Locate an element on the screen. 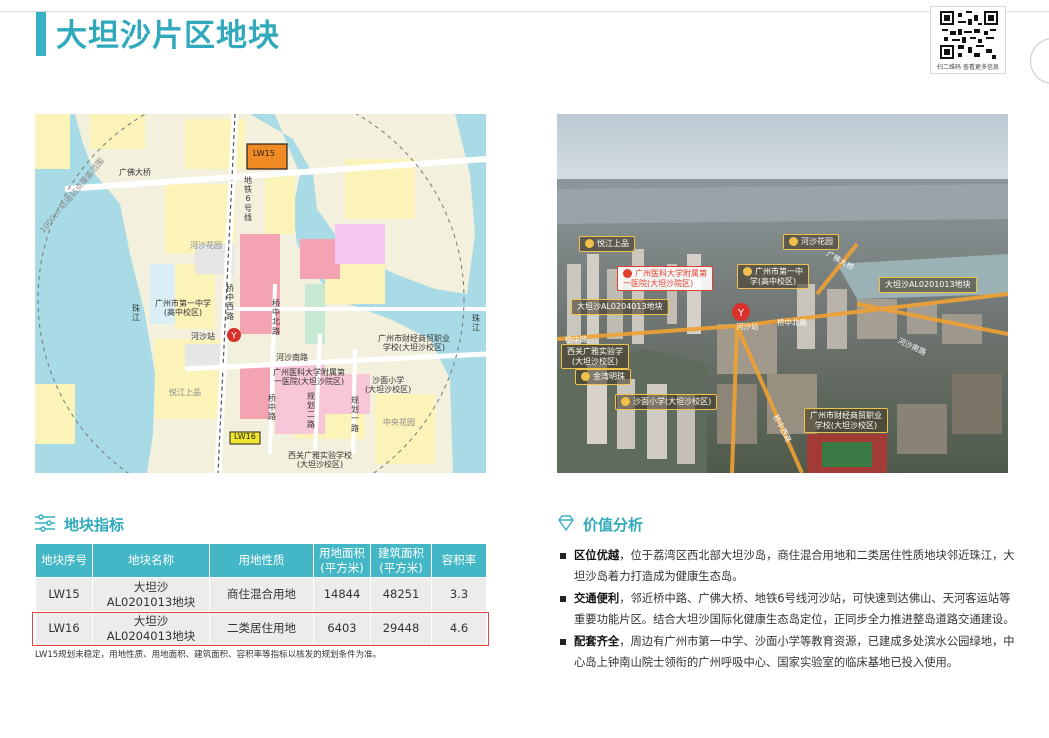 The height and width of the screenshot is (738, 1049). photo-tag-xiguan-school: 西关广雅实验学 (大坦沙校区) is located at coordinates (595, 357).